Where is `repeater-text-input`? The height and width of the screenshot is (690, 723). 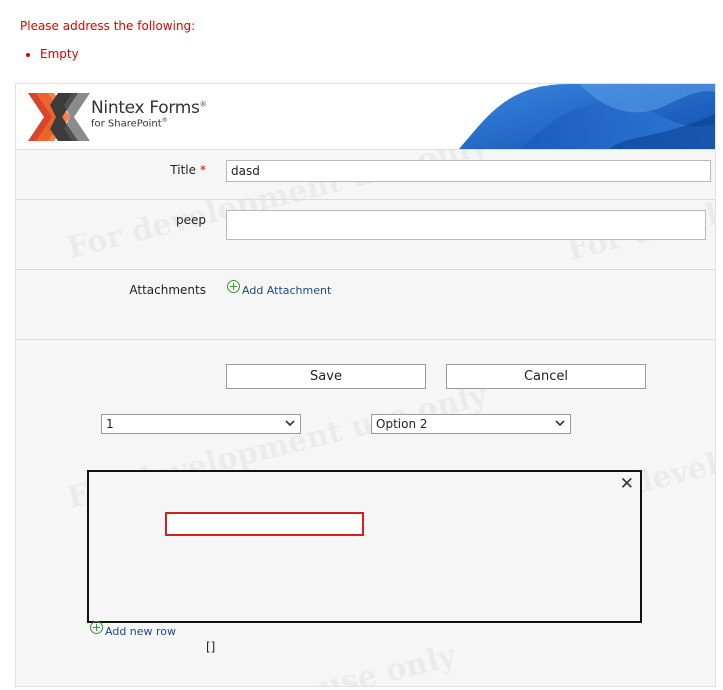 repeater-text-input is located at coordinates (264, 524).